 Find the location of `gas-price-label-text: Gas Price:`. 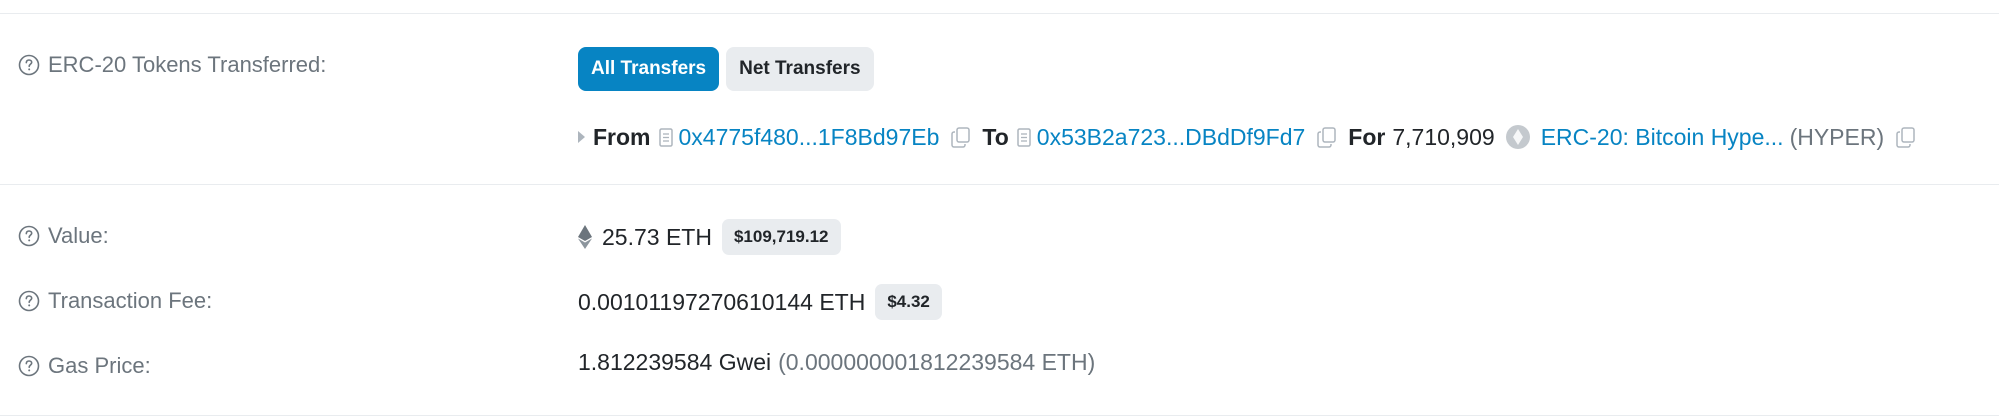

gas-price-label-text: Gas Price: is located at coordinates (99, 365).